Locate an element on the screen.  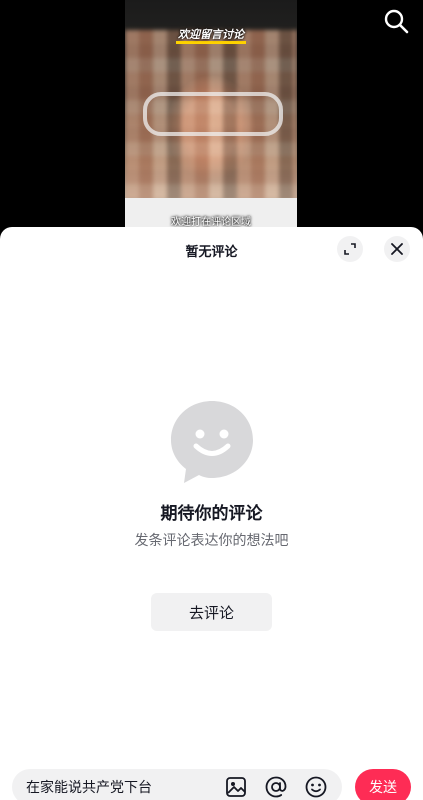
emoji-icon is located at coordinates (316, 787).